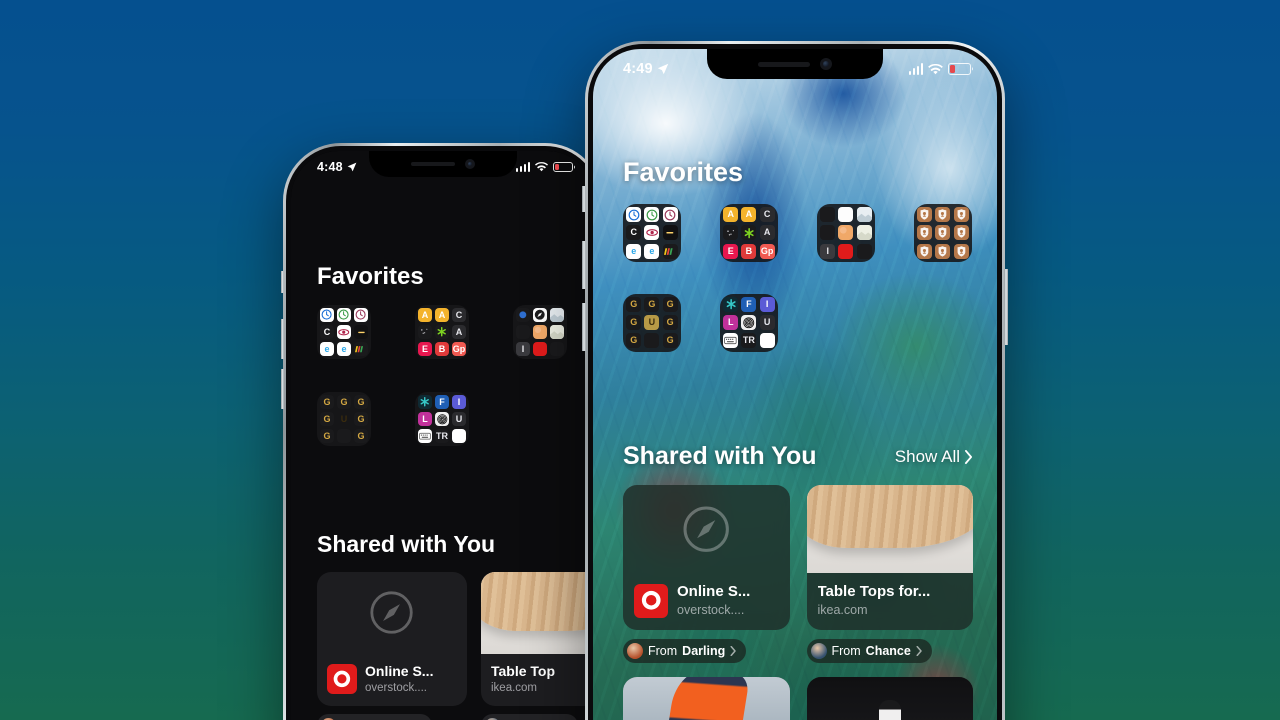  I want to click on cream-tile-icon, so click(864, 233).